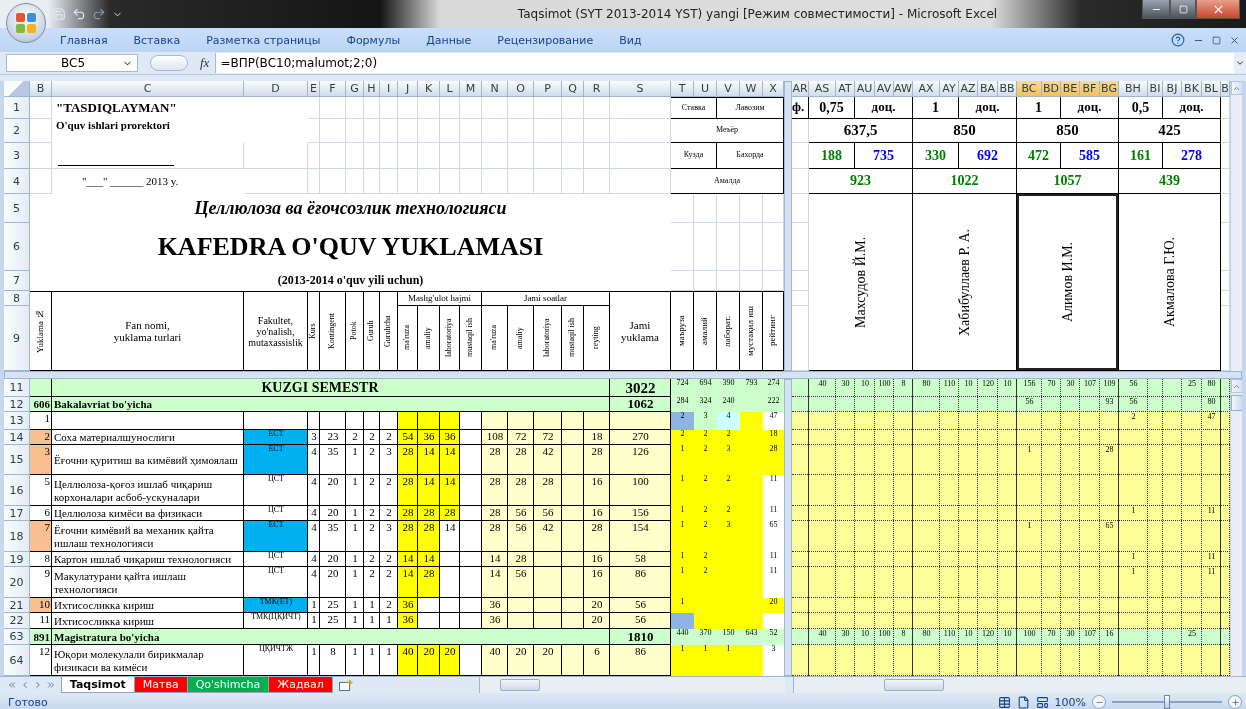 The height and width of the screenshot is (709, 1246). Describe the element at coordinates (450, 89) in the screenshot. I see `column-header: L` at that location.